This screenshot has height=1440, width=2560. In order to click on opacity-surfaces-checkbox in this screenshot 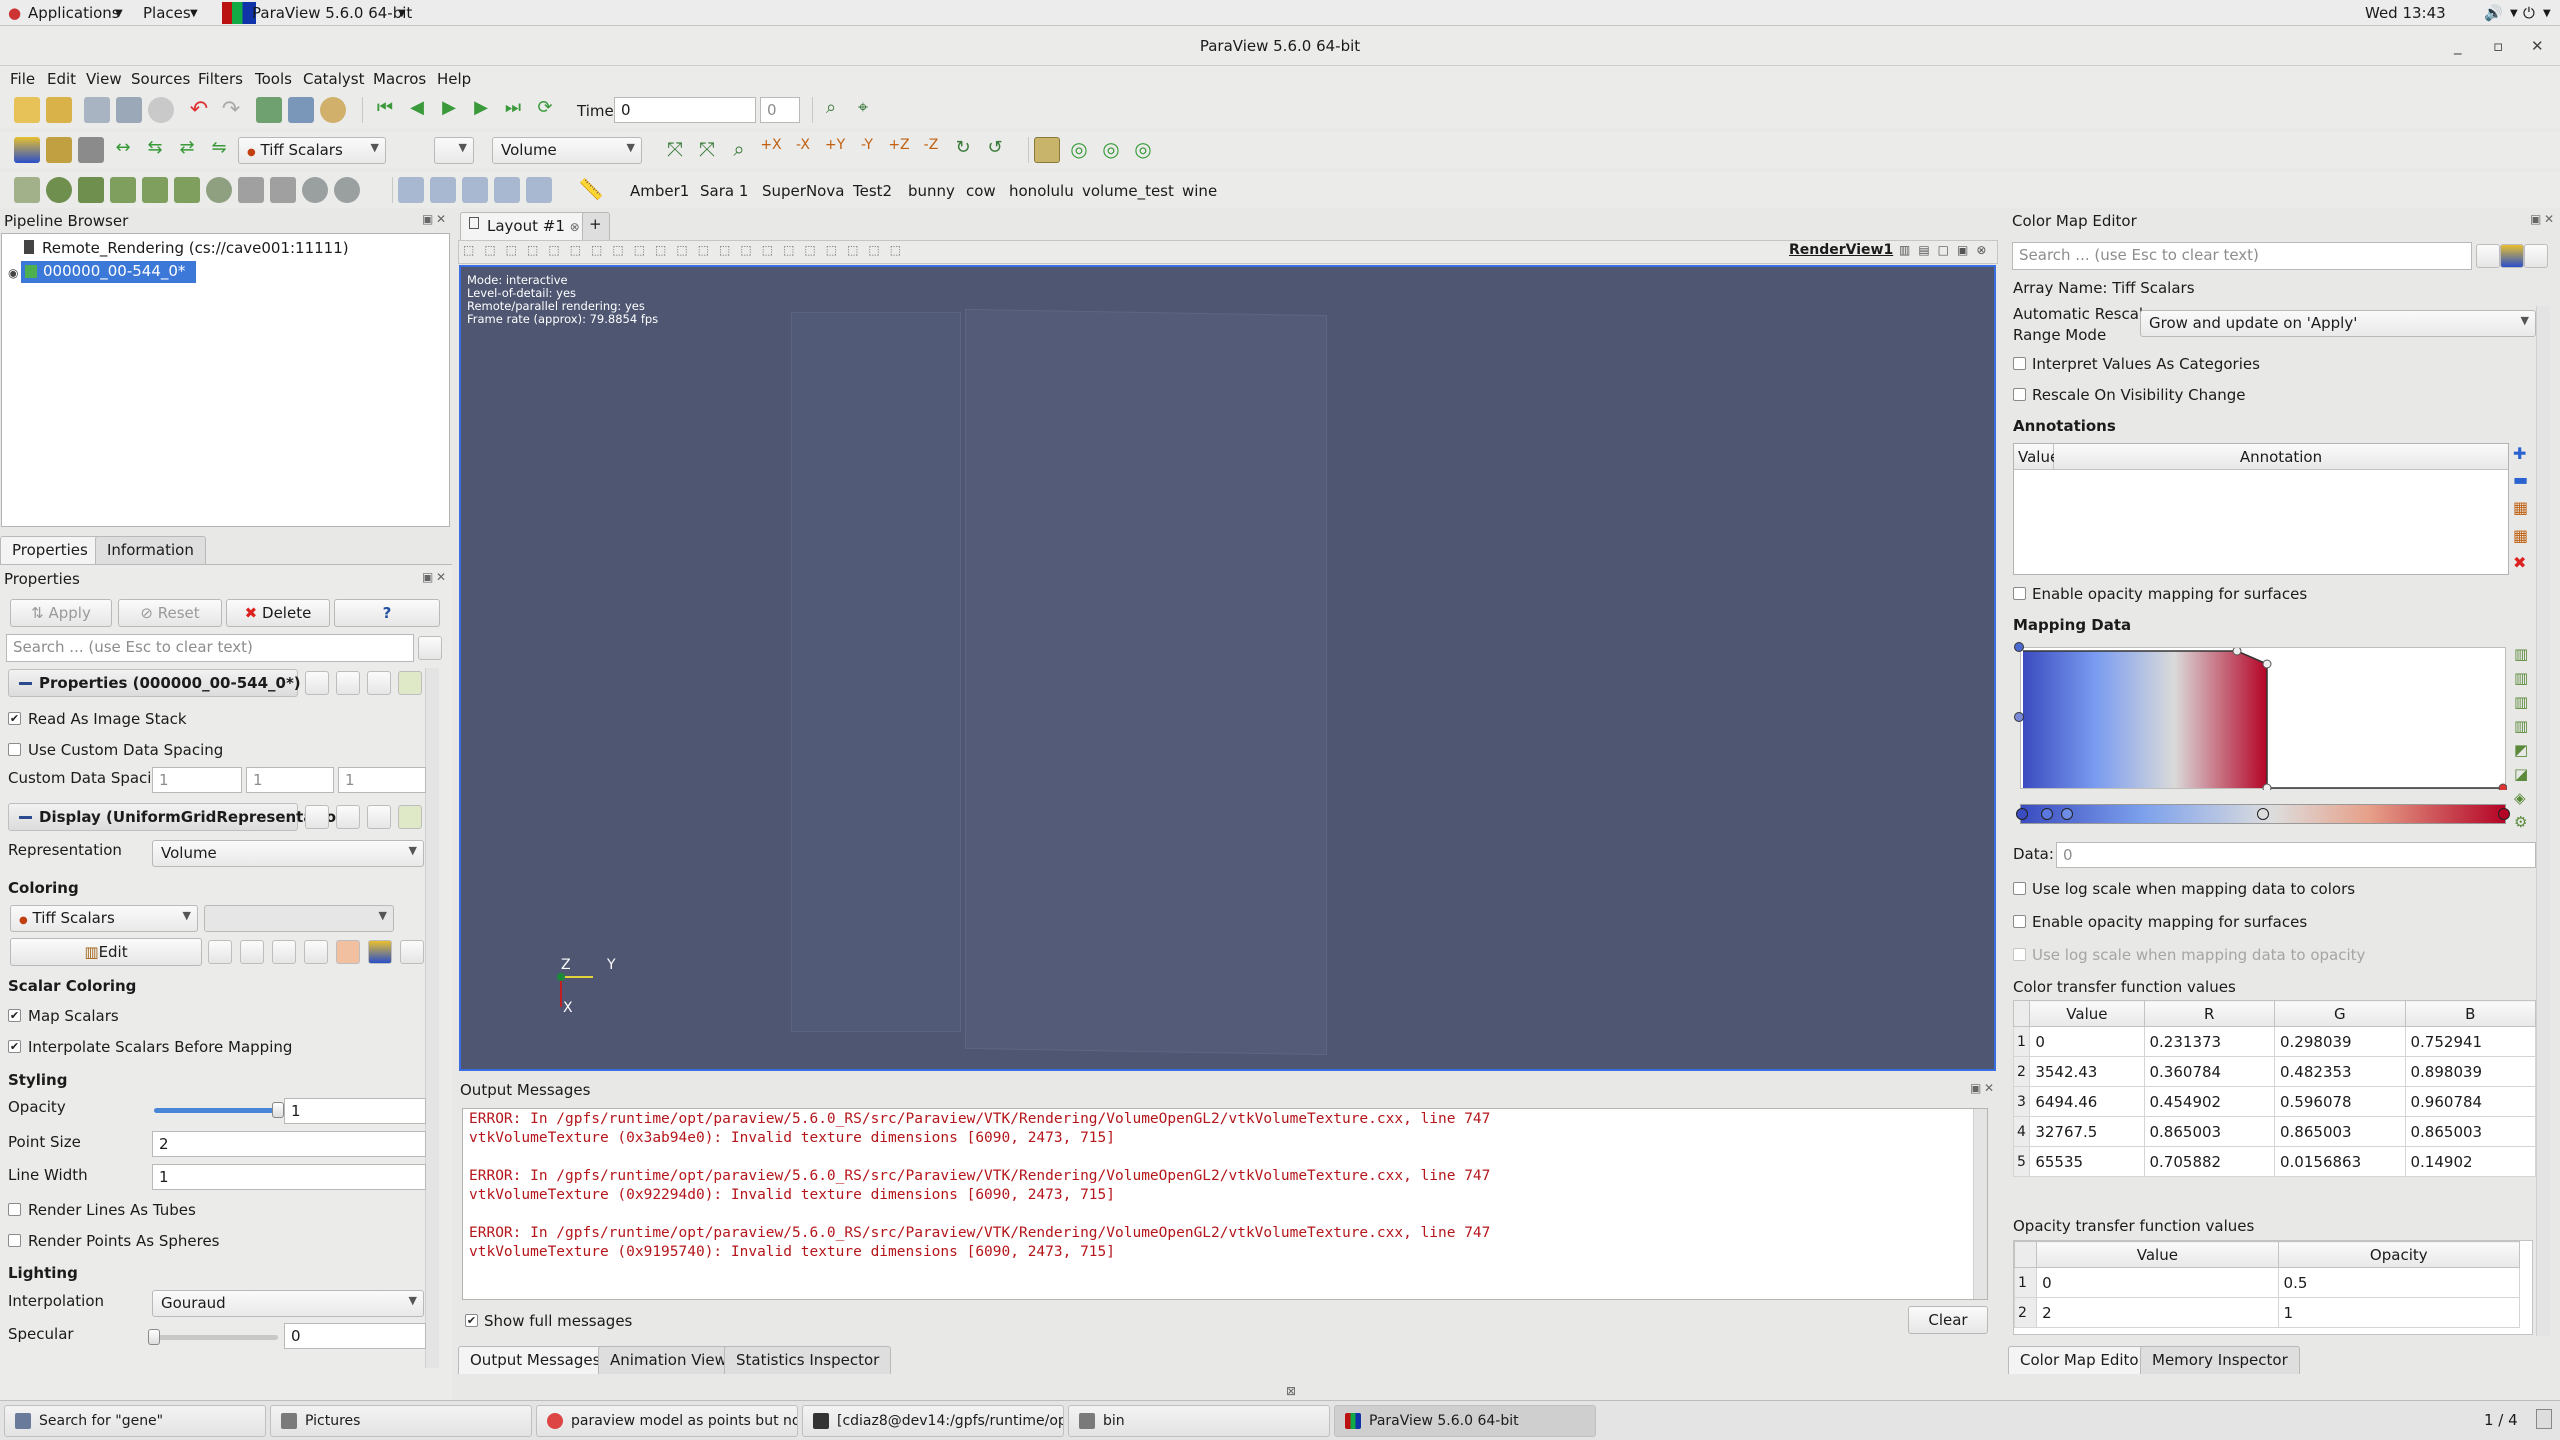, I will do `click(2019, 593)`.